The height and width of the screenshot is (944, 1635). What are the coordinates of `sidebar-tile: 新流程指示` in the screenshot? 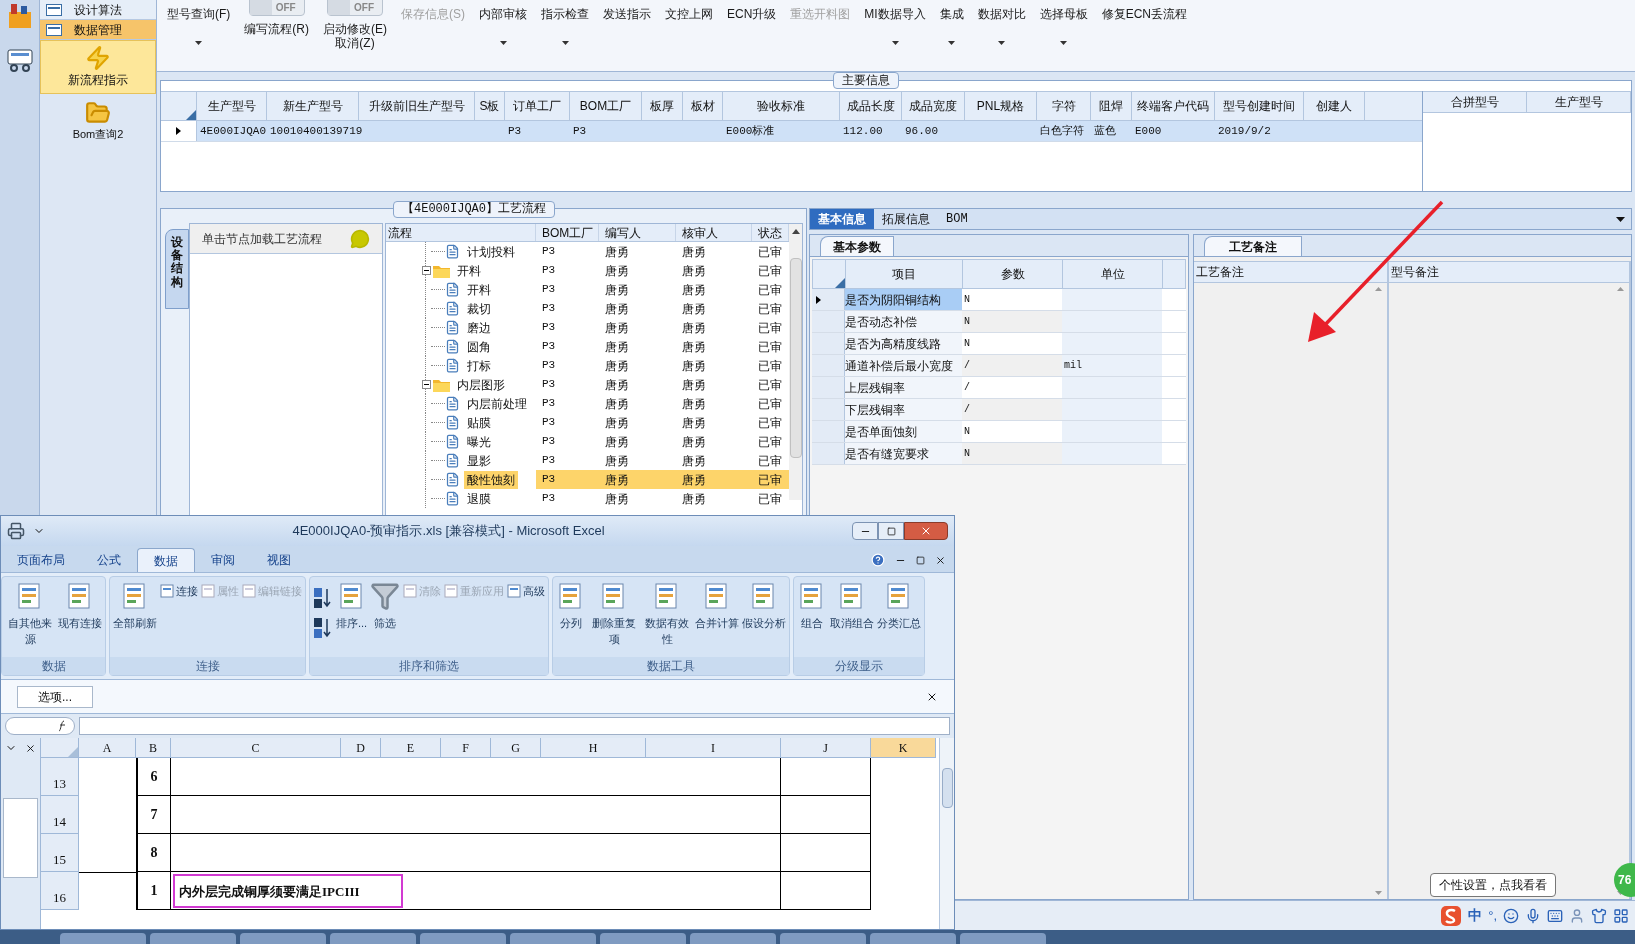 It's located at (98, 67).